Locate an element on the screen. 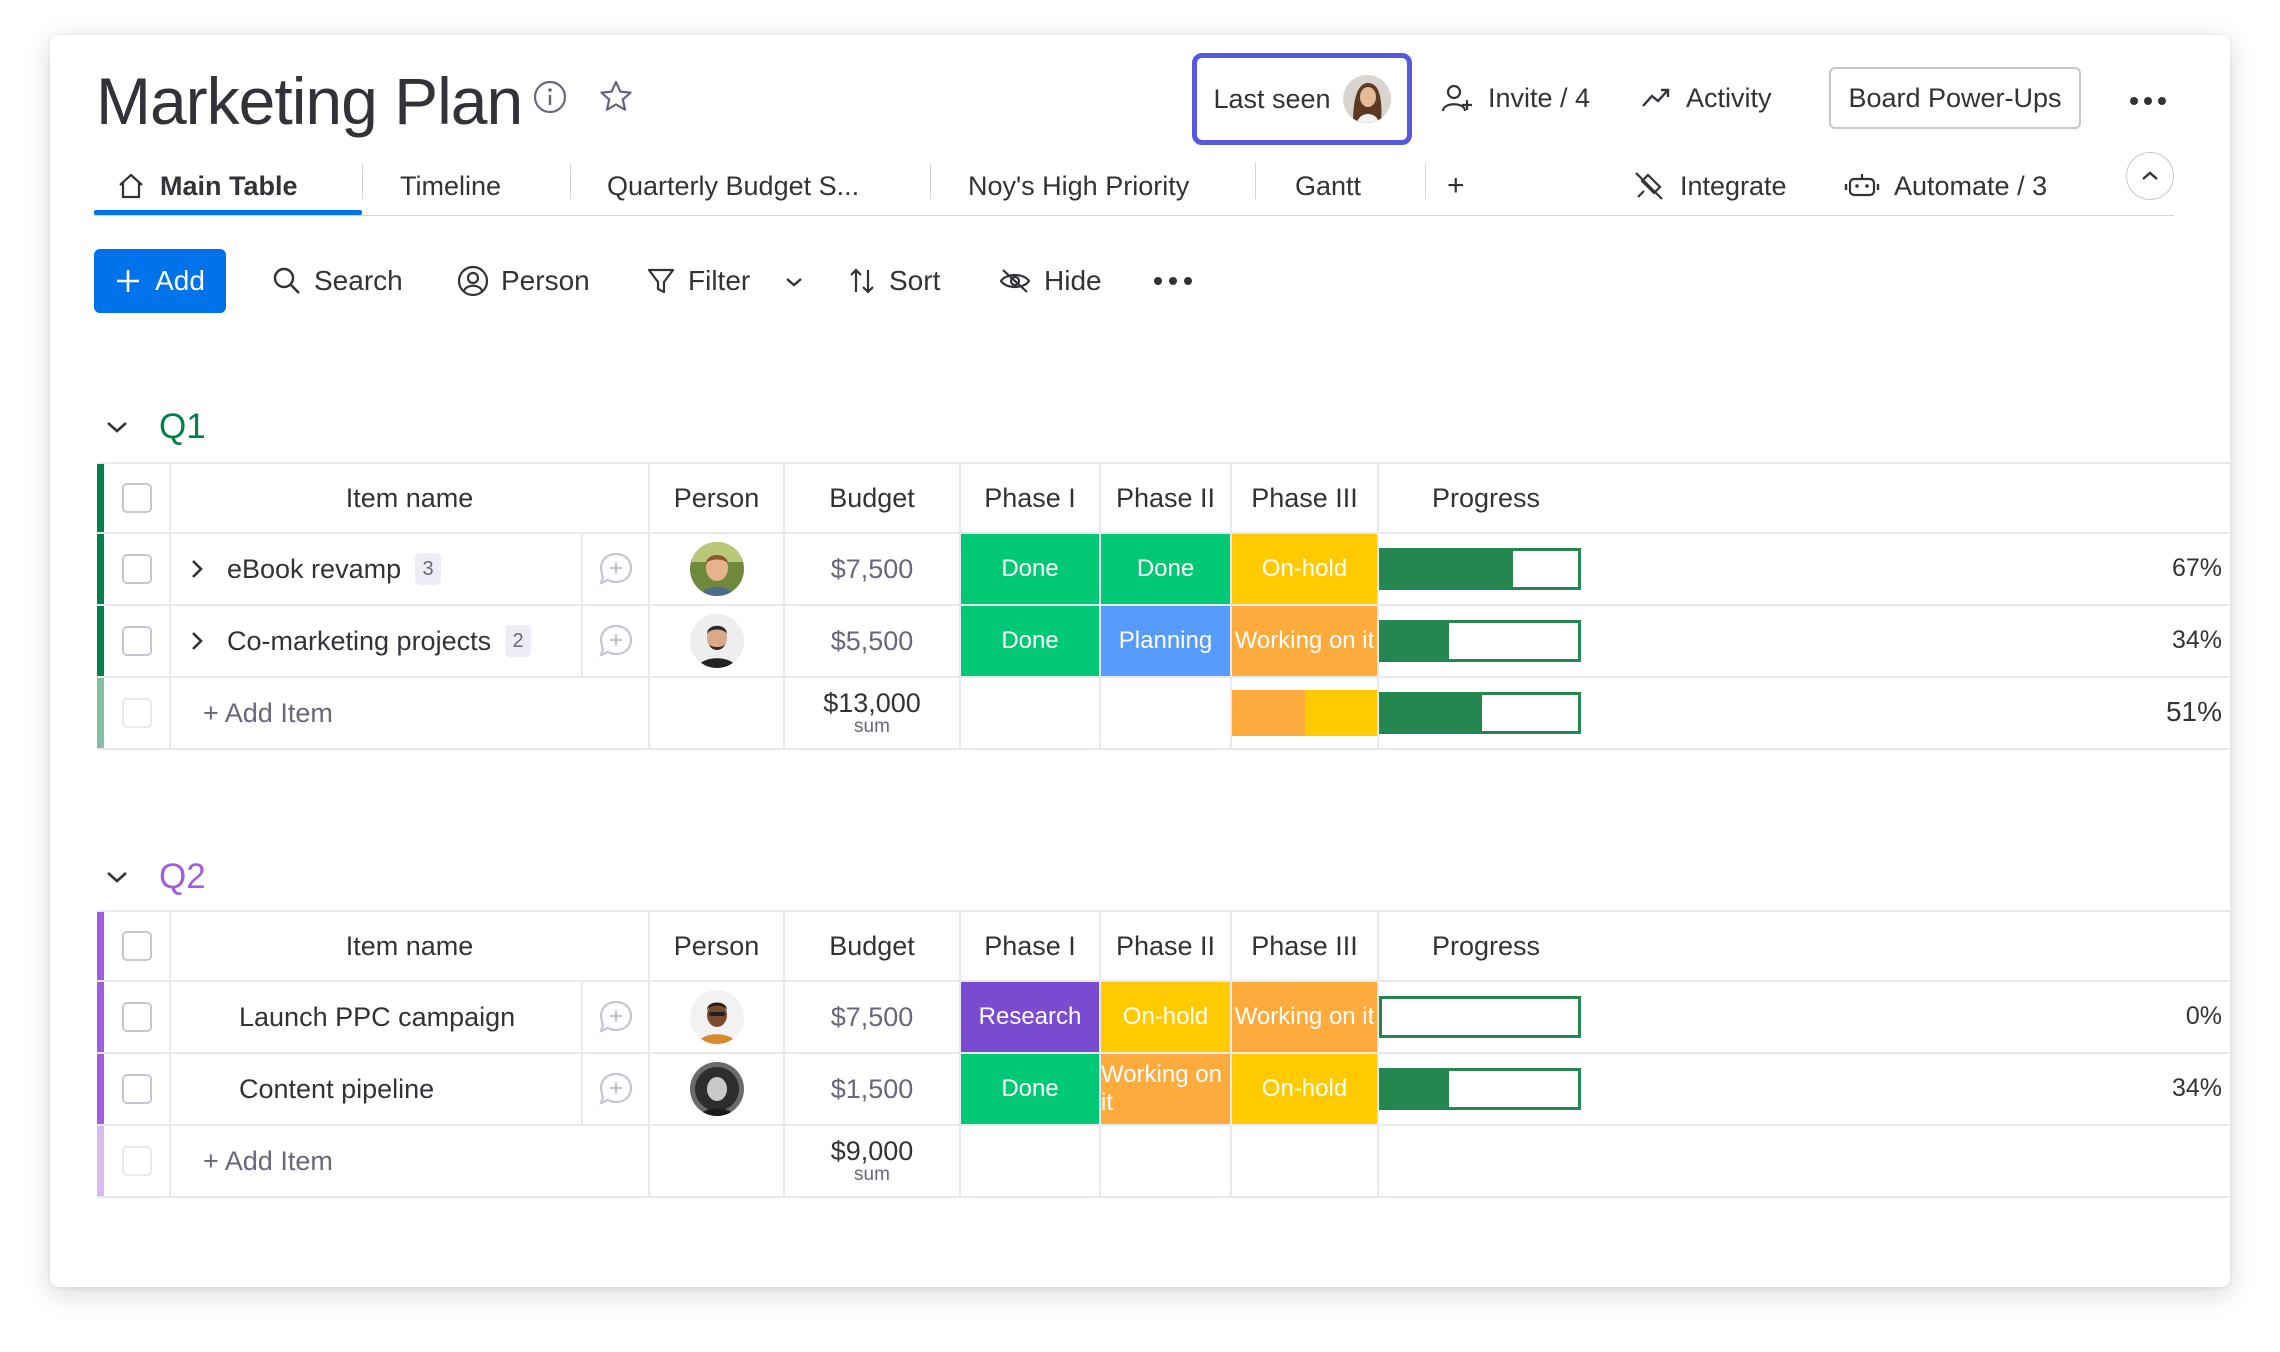 The height and width of the screenshot is (1352, 2280). last-seen-button: Last seen is located at coordinates (1302, 99).